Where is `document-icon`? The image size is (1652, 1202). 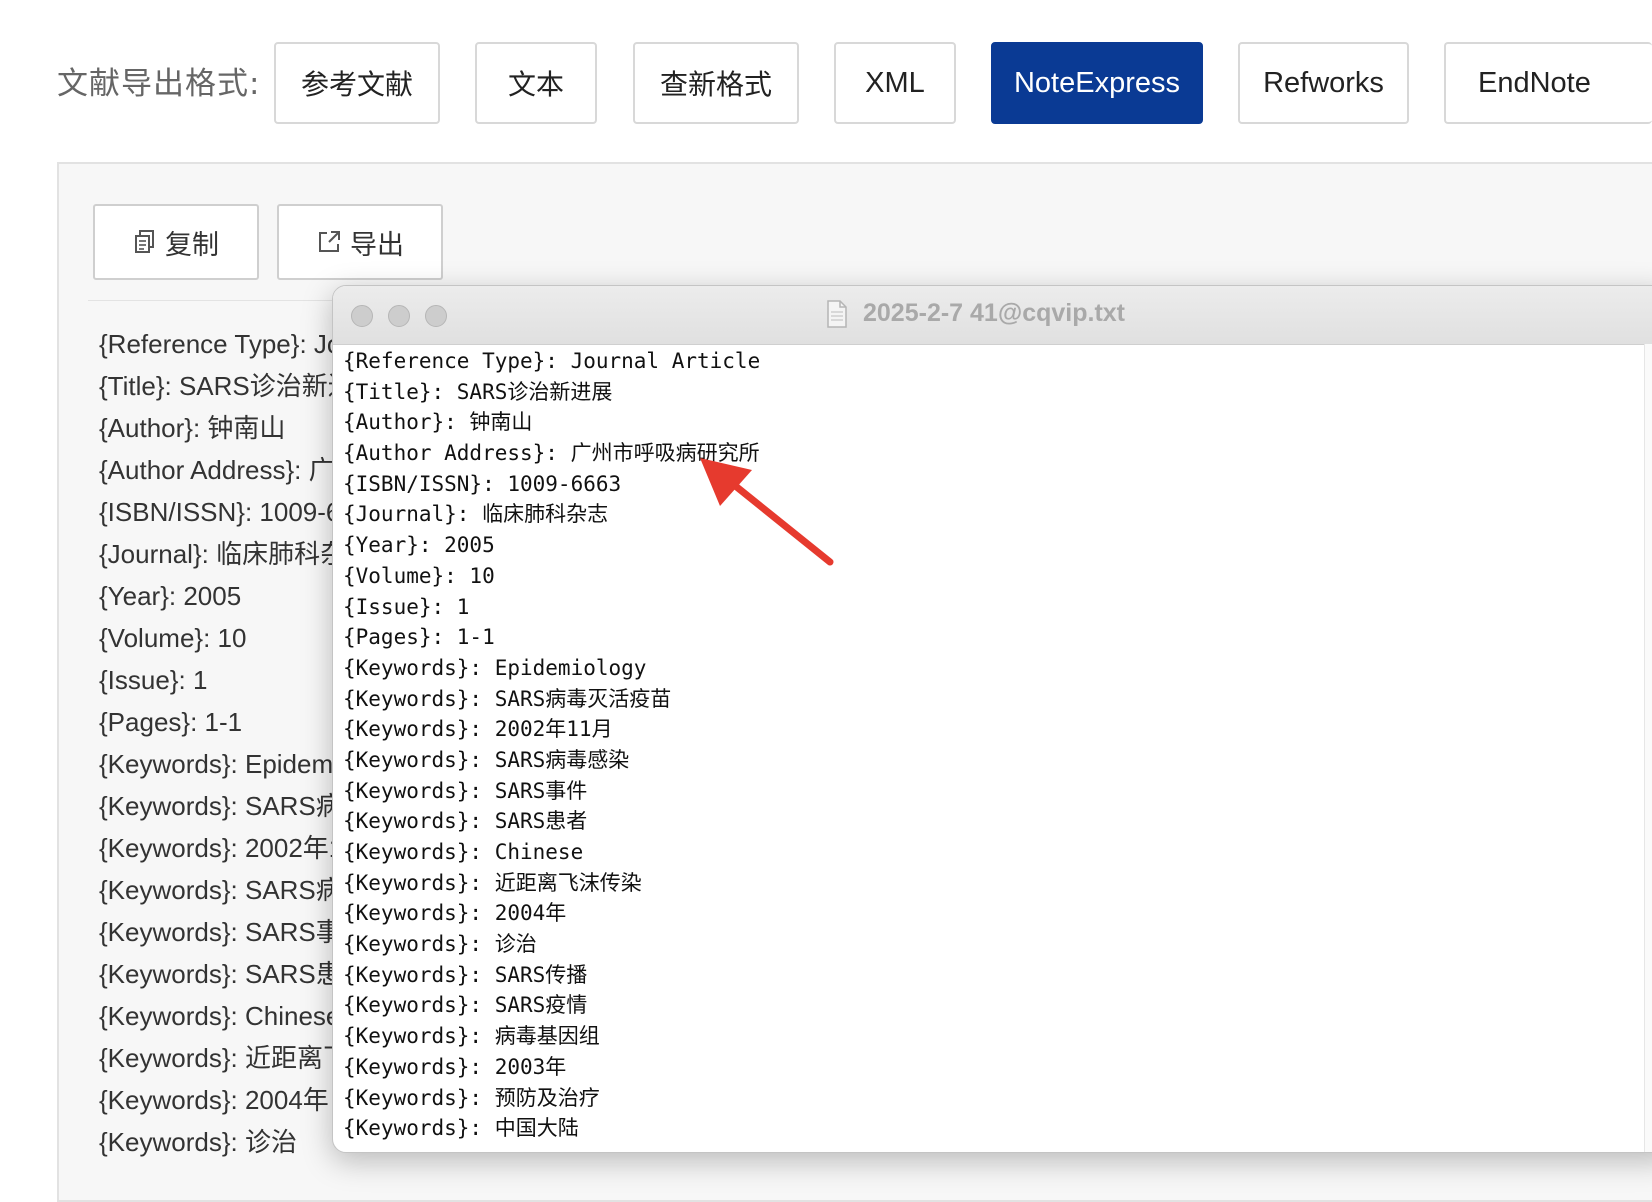
document-icon is located at coordinates (837, 316).